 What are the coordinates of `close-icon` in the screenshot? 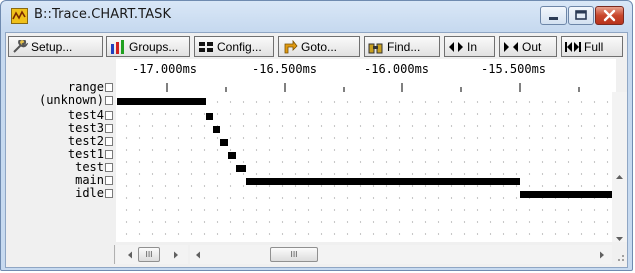 It's located at (609, 15).